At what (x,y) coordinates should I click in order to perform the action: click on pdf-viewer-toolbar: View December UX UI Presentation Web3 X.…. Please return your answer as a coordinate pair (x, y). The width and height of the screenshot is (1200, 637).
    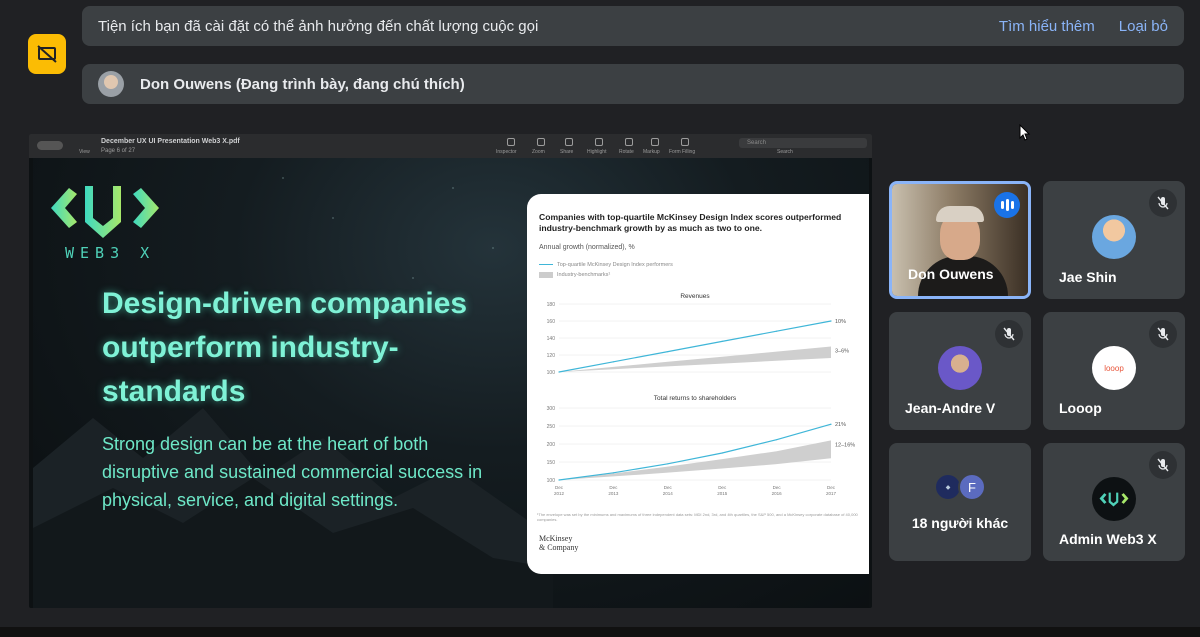
    Looking at the image, I should click on (450, 146).